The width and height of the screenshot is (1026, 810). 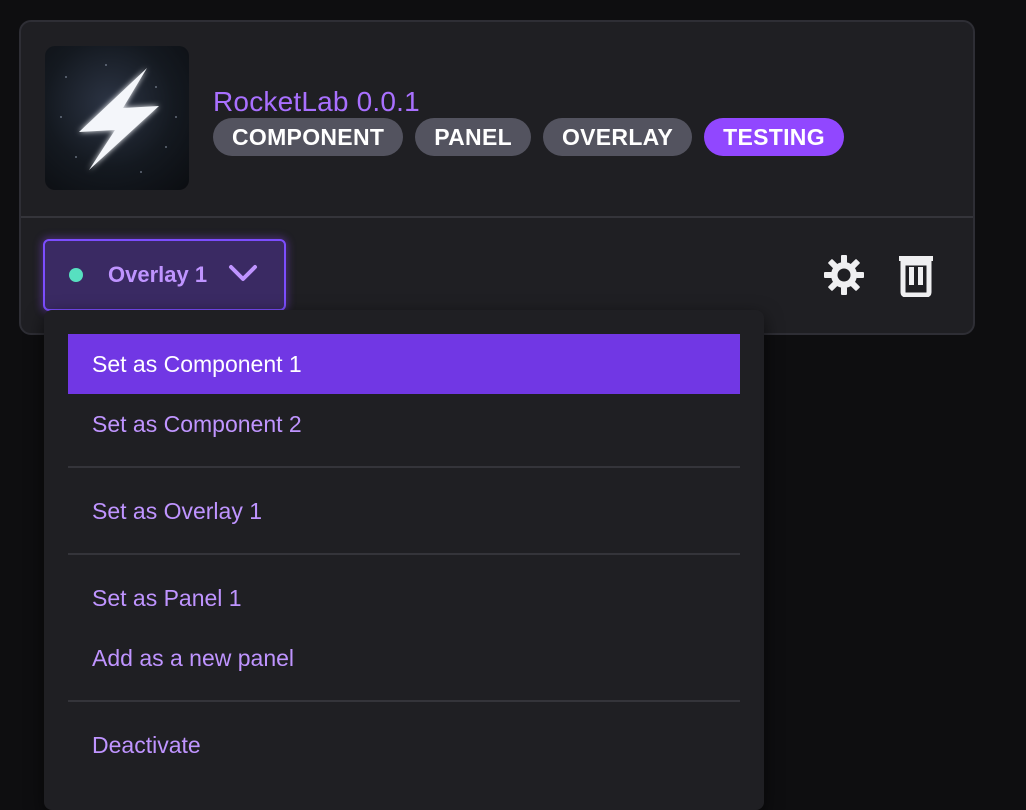 I want to click on tag-list: COMPONENT PANEL OVERLAY TESTING, so click(x=528, y=137).